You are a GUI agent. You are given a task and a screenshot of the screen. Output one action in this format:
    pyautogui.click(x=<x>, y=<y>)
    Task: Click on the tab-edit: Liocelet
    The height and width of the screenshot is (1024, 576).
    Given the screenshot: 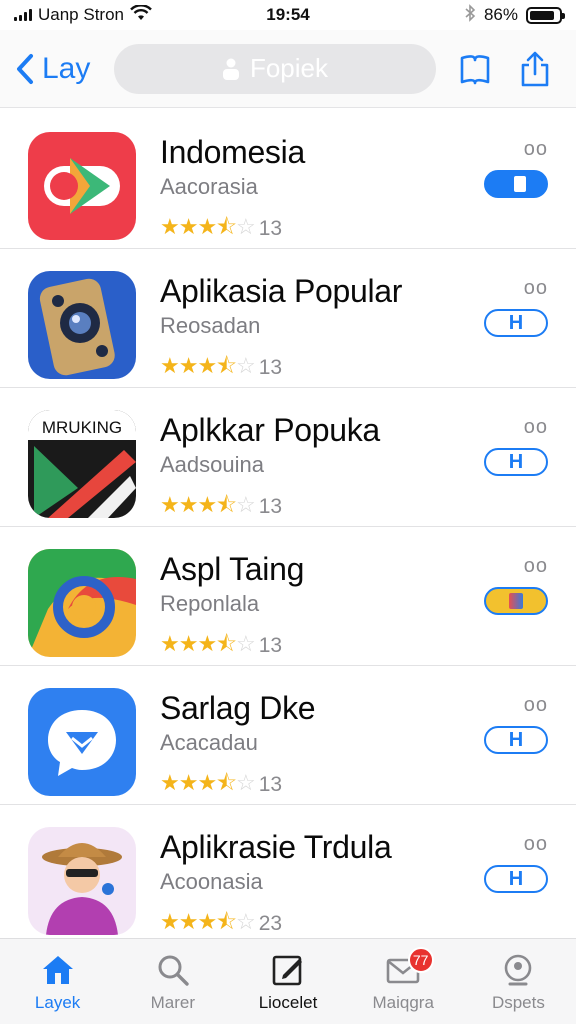 What is the action you would take?
    pyautogui.click(x=287, y=981)
    